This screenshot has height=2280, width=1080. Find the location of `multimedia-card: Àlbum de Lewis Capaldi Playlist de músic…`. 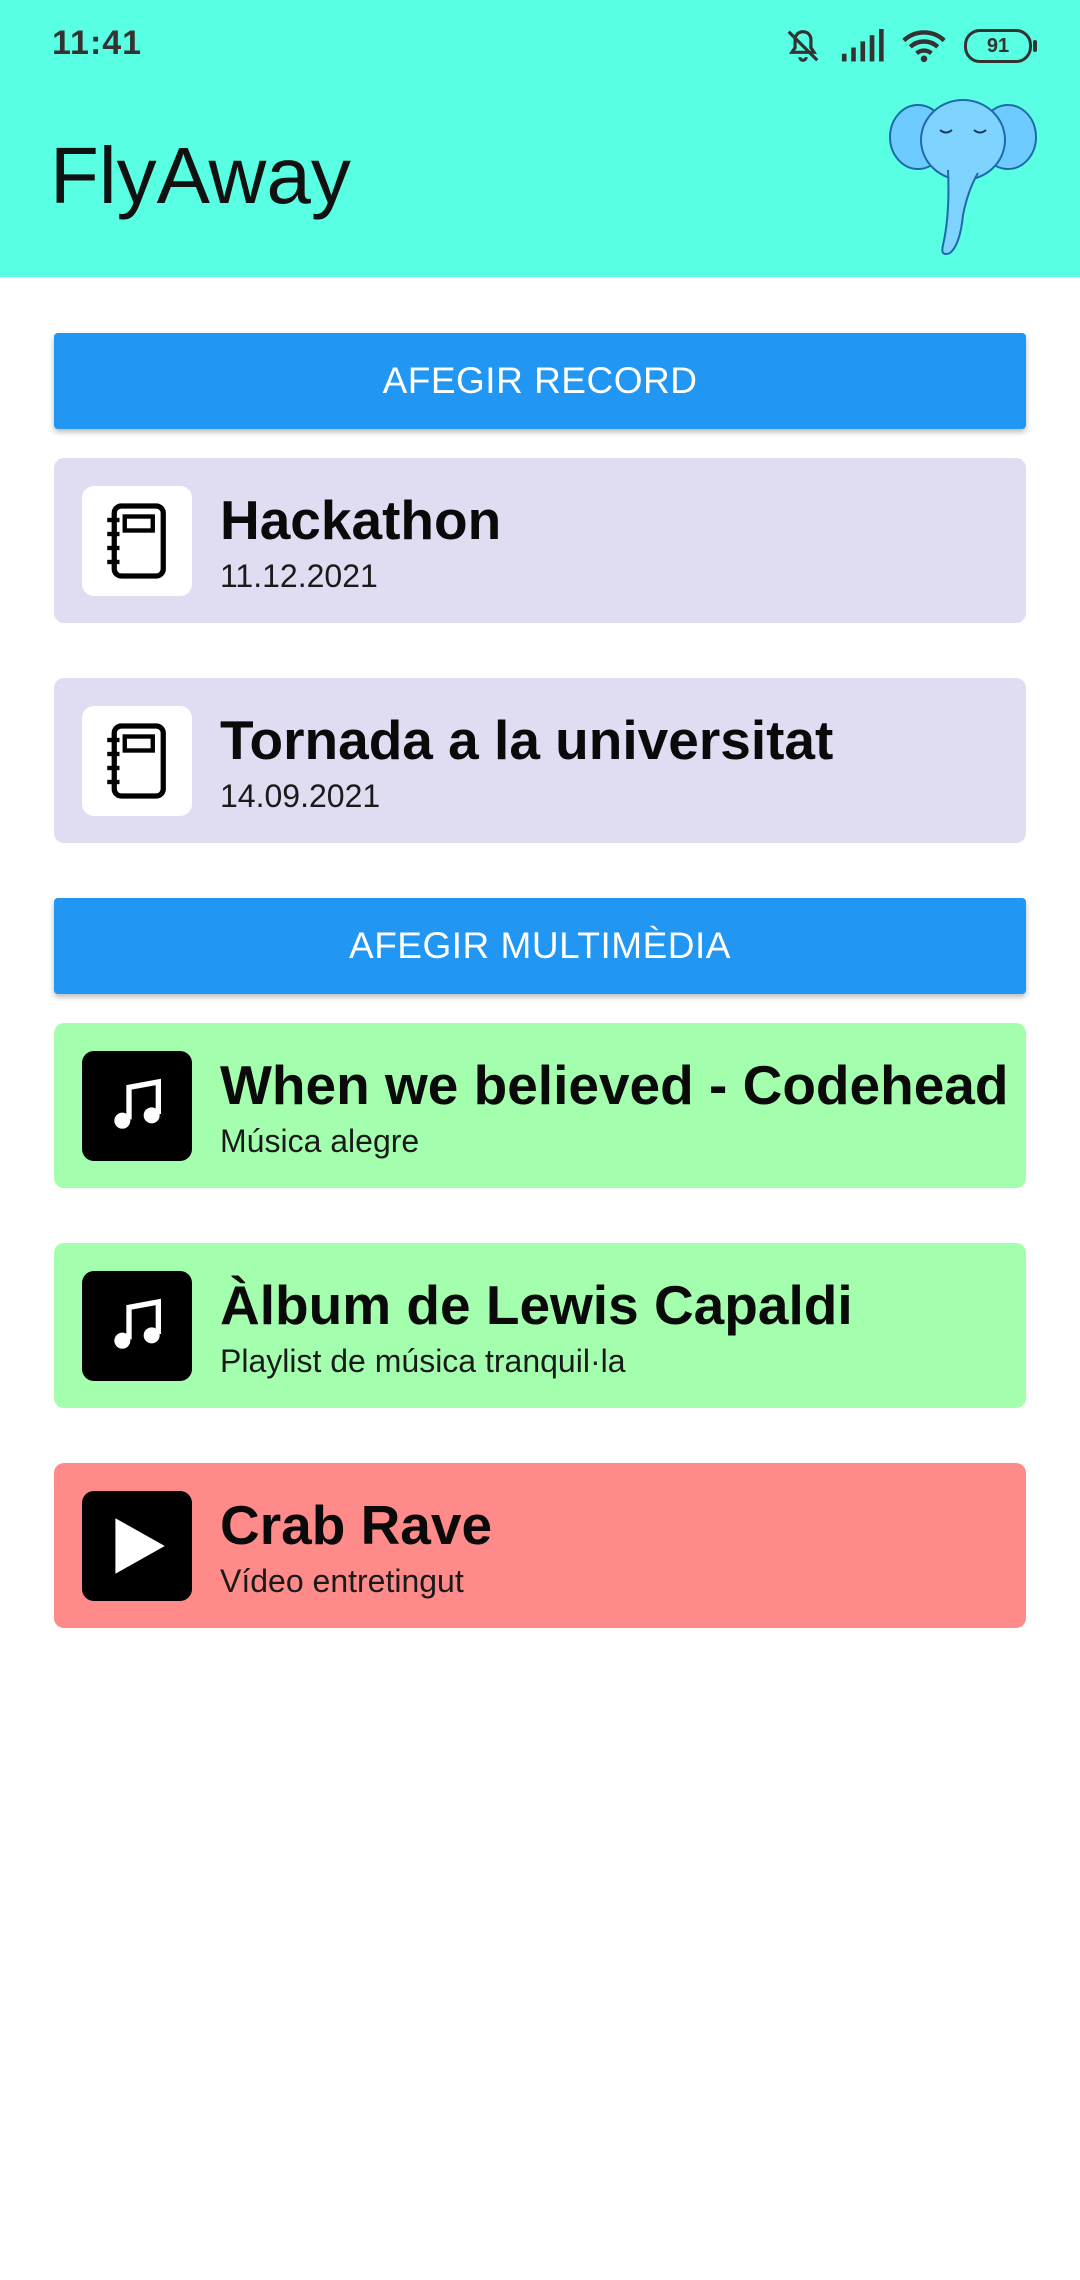

multimedia-card: Àlbum de Lewis Capaldi Playlist de músic… is located at coordinates (540, 1325).